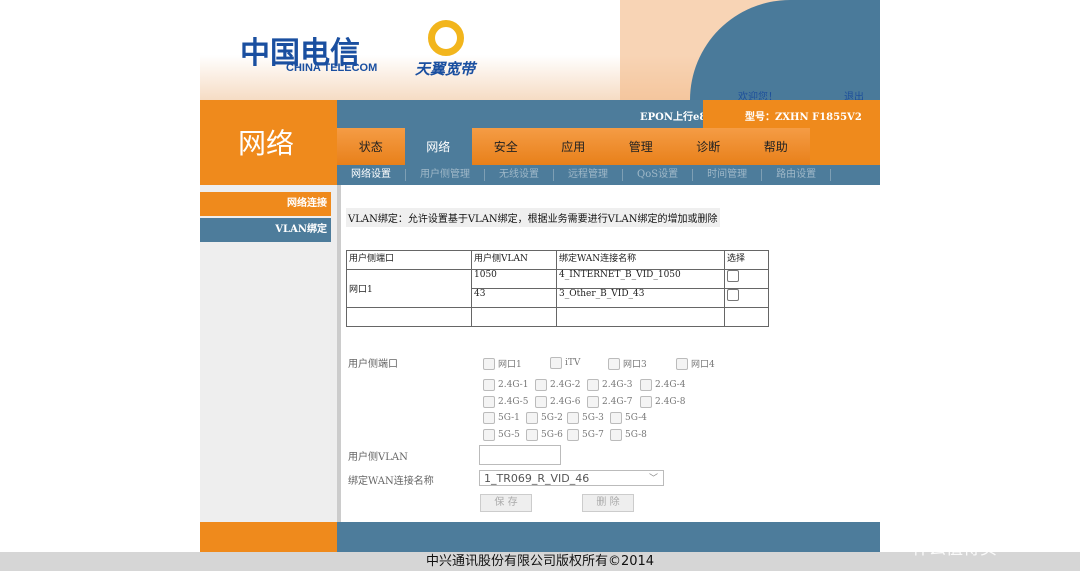 The image size is (1080, 571). What do you see at coordinates (703, 365) in the screenshot?
I see `checkbox-label: 网口4` at bounding box center [703, 365].